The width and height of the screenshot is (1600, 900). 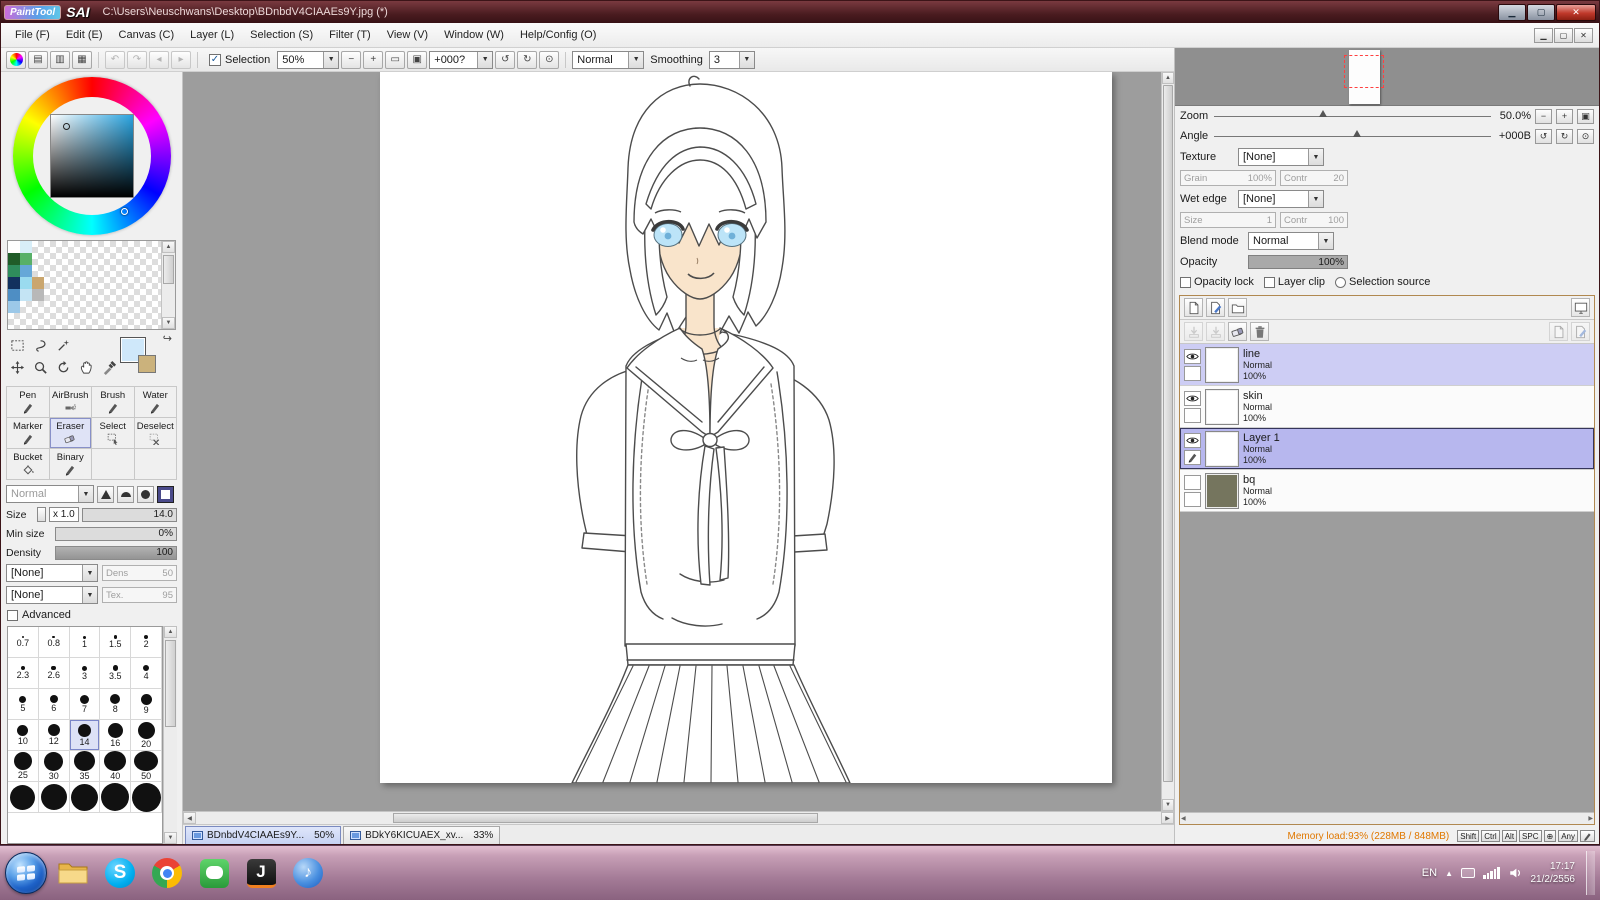 What do you see at coordinates (1185, 282) in the screenshot?
I see `opacity-lock-checkbox` at bounding box center [1185, 282].